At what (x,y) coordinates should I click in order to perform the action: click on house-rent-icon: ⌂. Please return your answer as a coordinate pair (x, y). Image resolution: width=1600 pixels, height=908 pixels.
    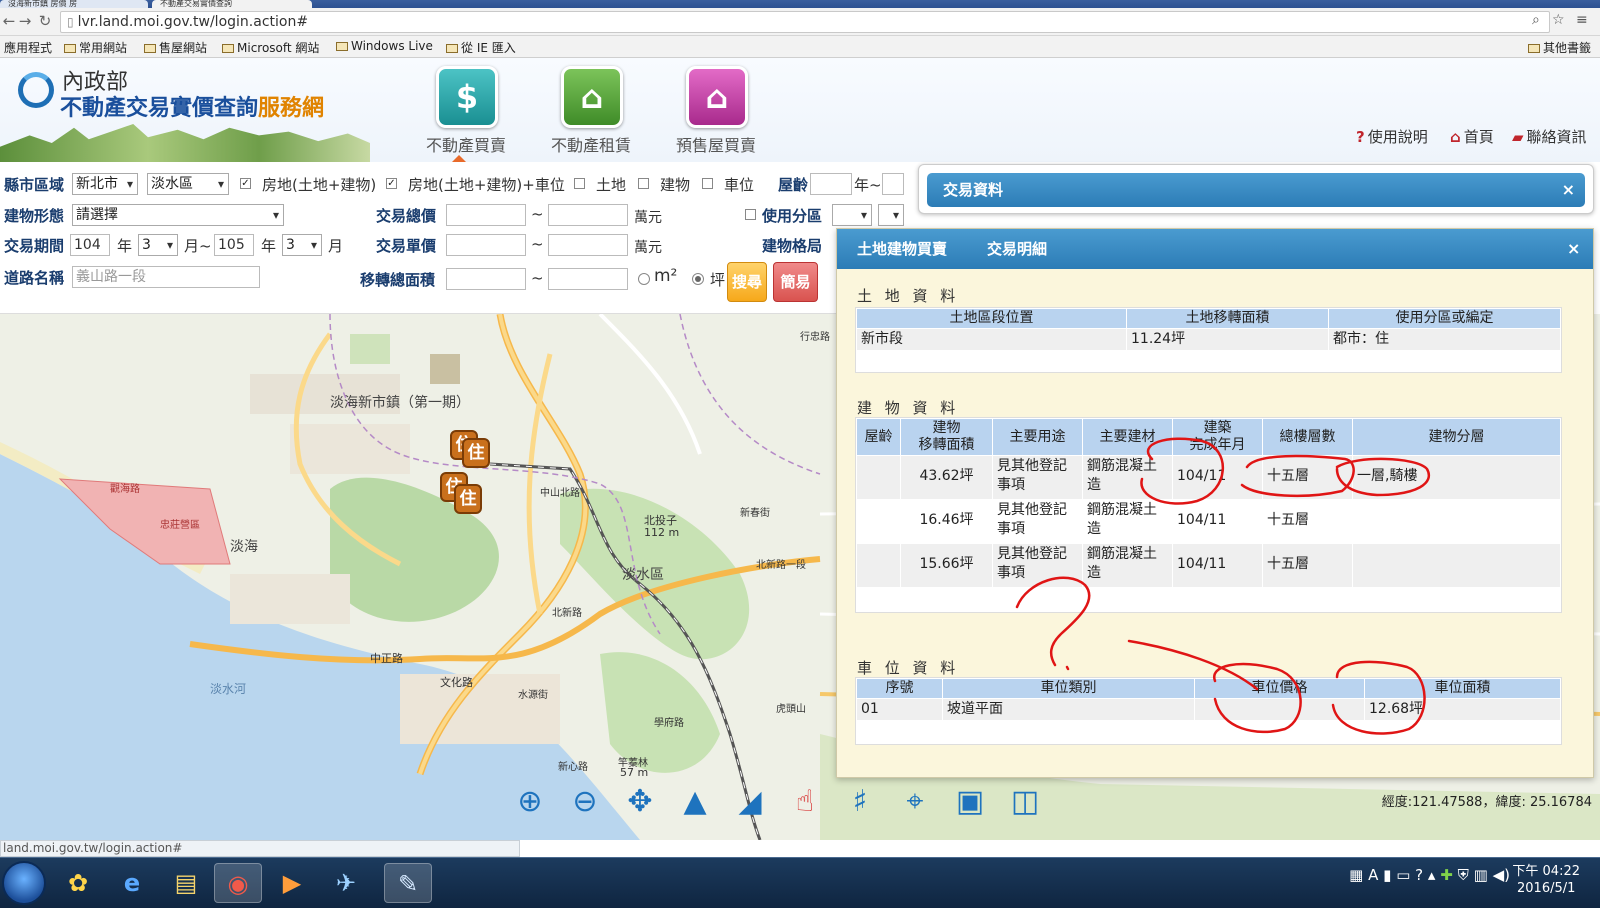
    Looking at the image, I should click on (592, 97).